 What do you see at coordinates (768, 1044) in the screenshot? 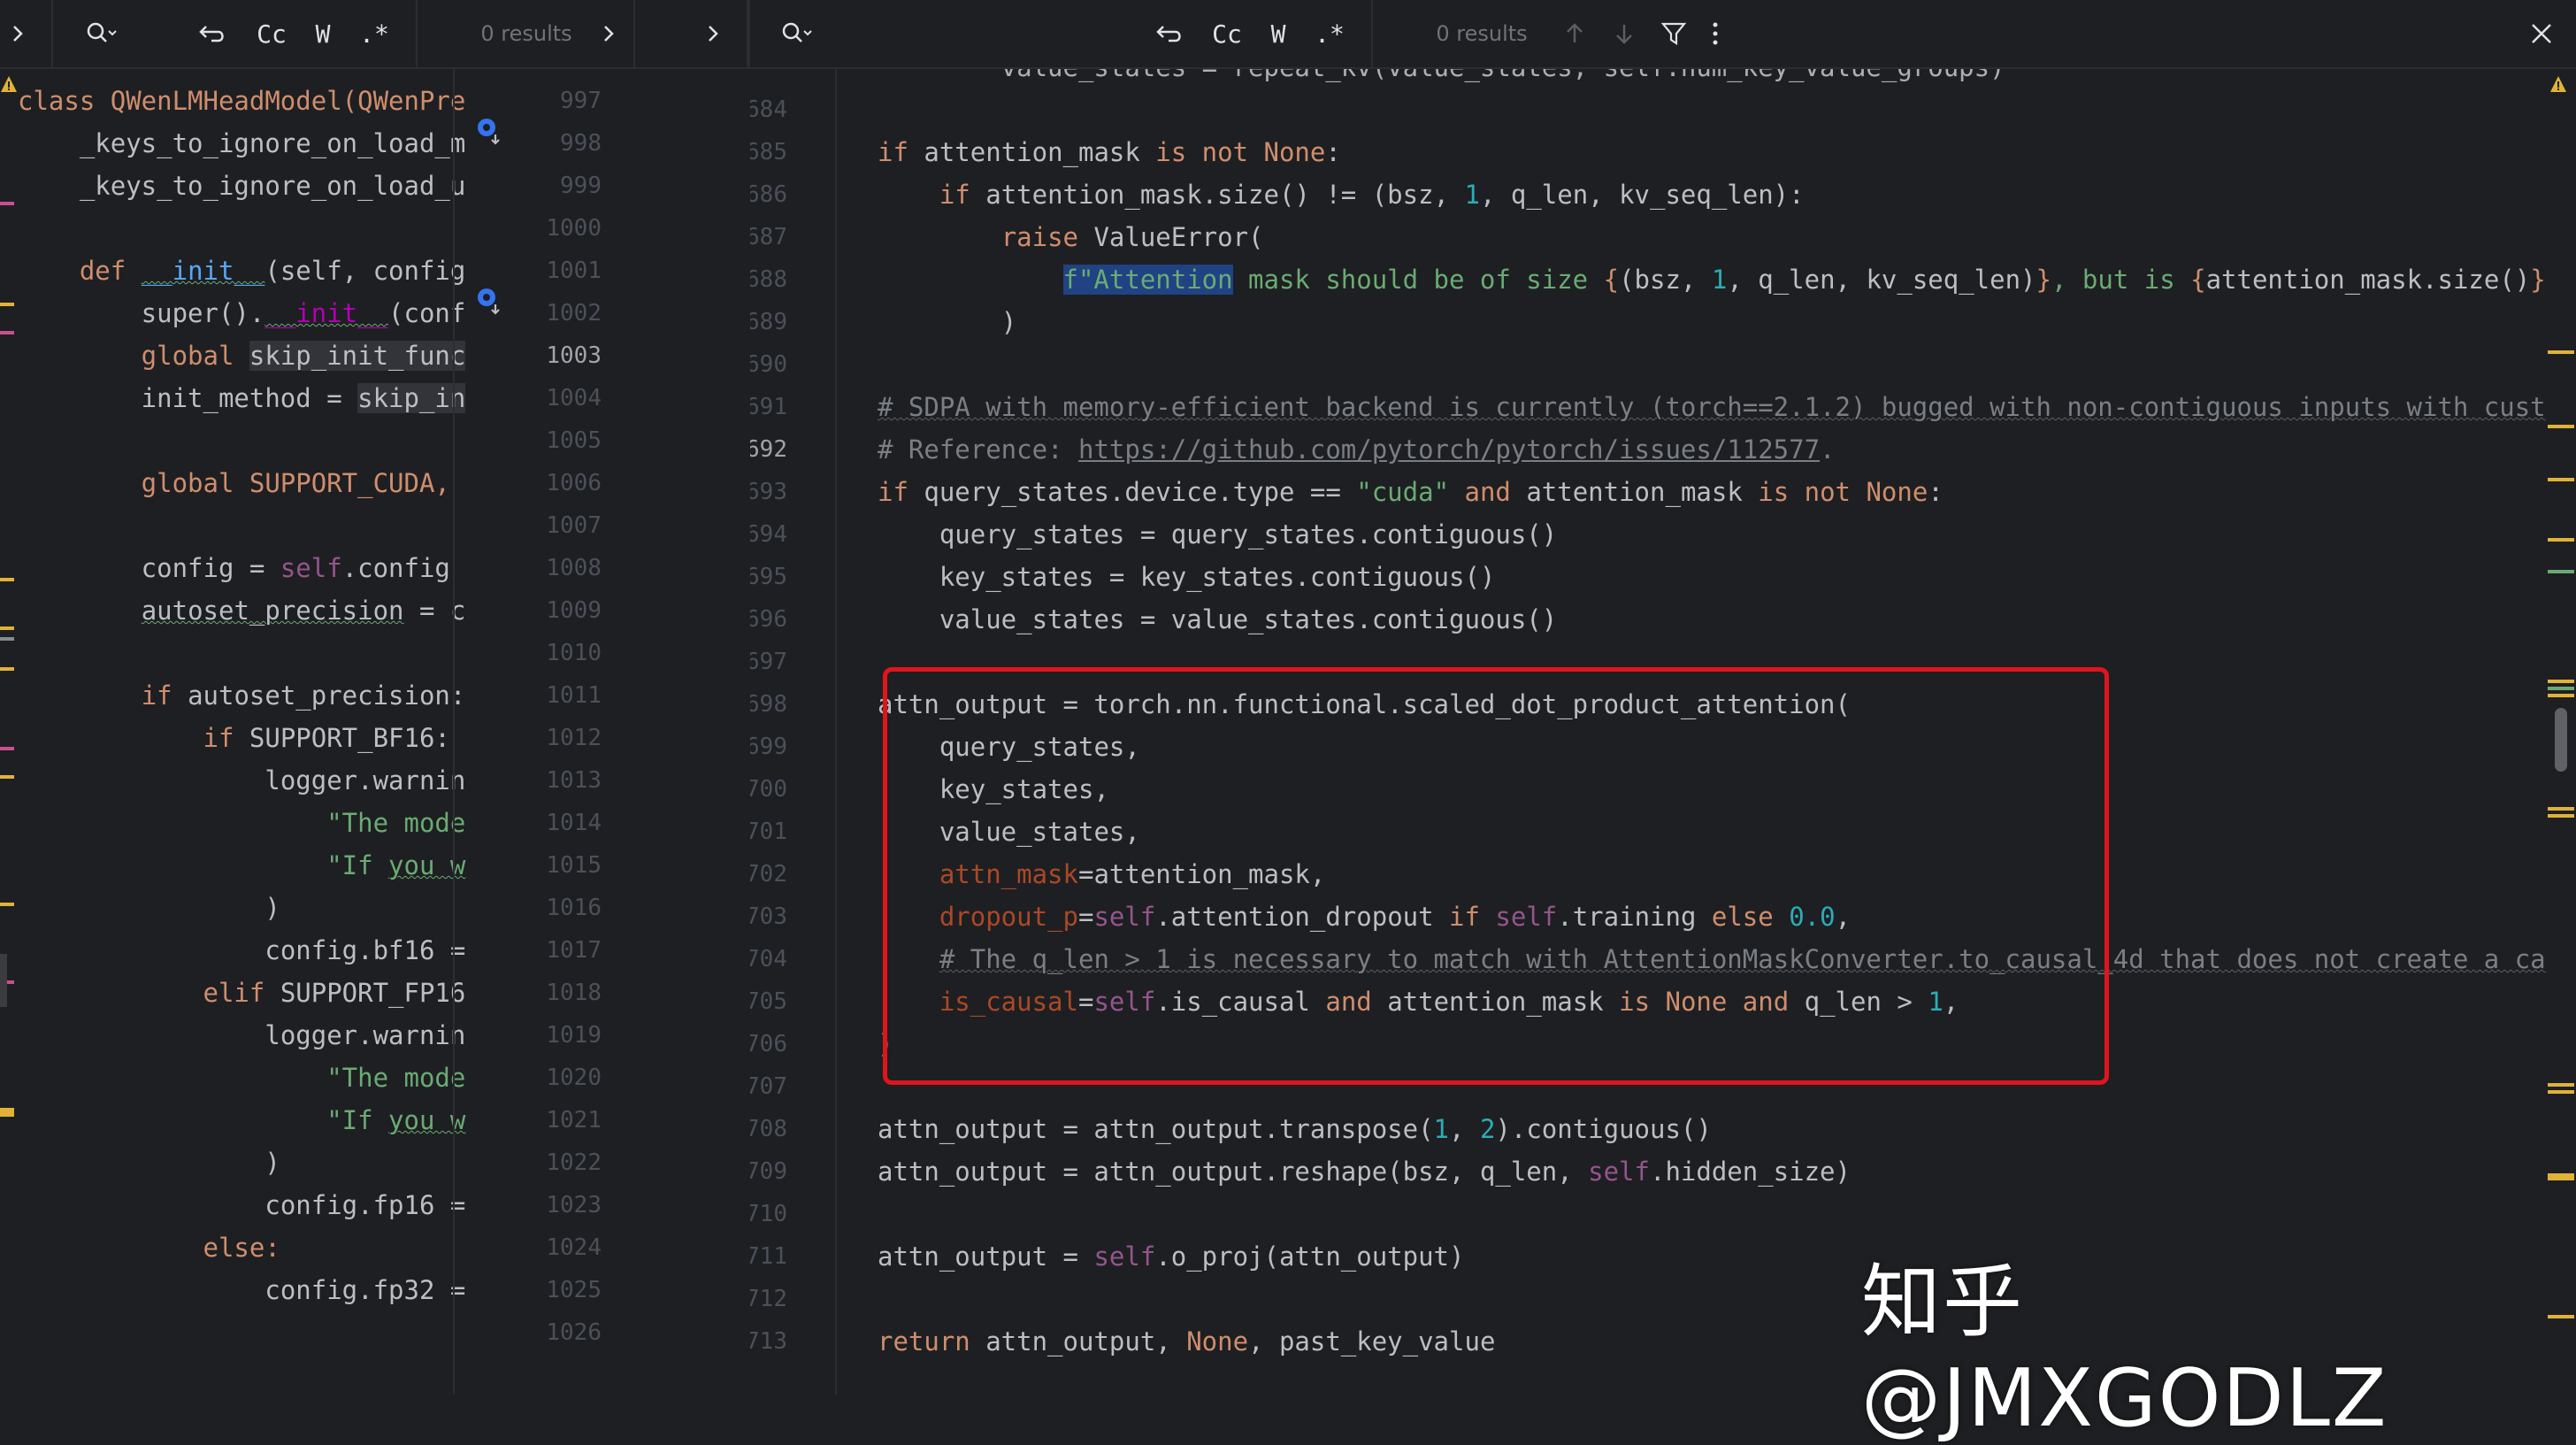
I see `line-number: 706` at bounding box center [768, 1044].